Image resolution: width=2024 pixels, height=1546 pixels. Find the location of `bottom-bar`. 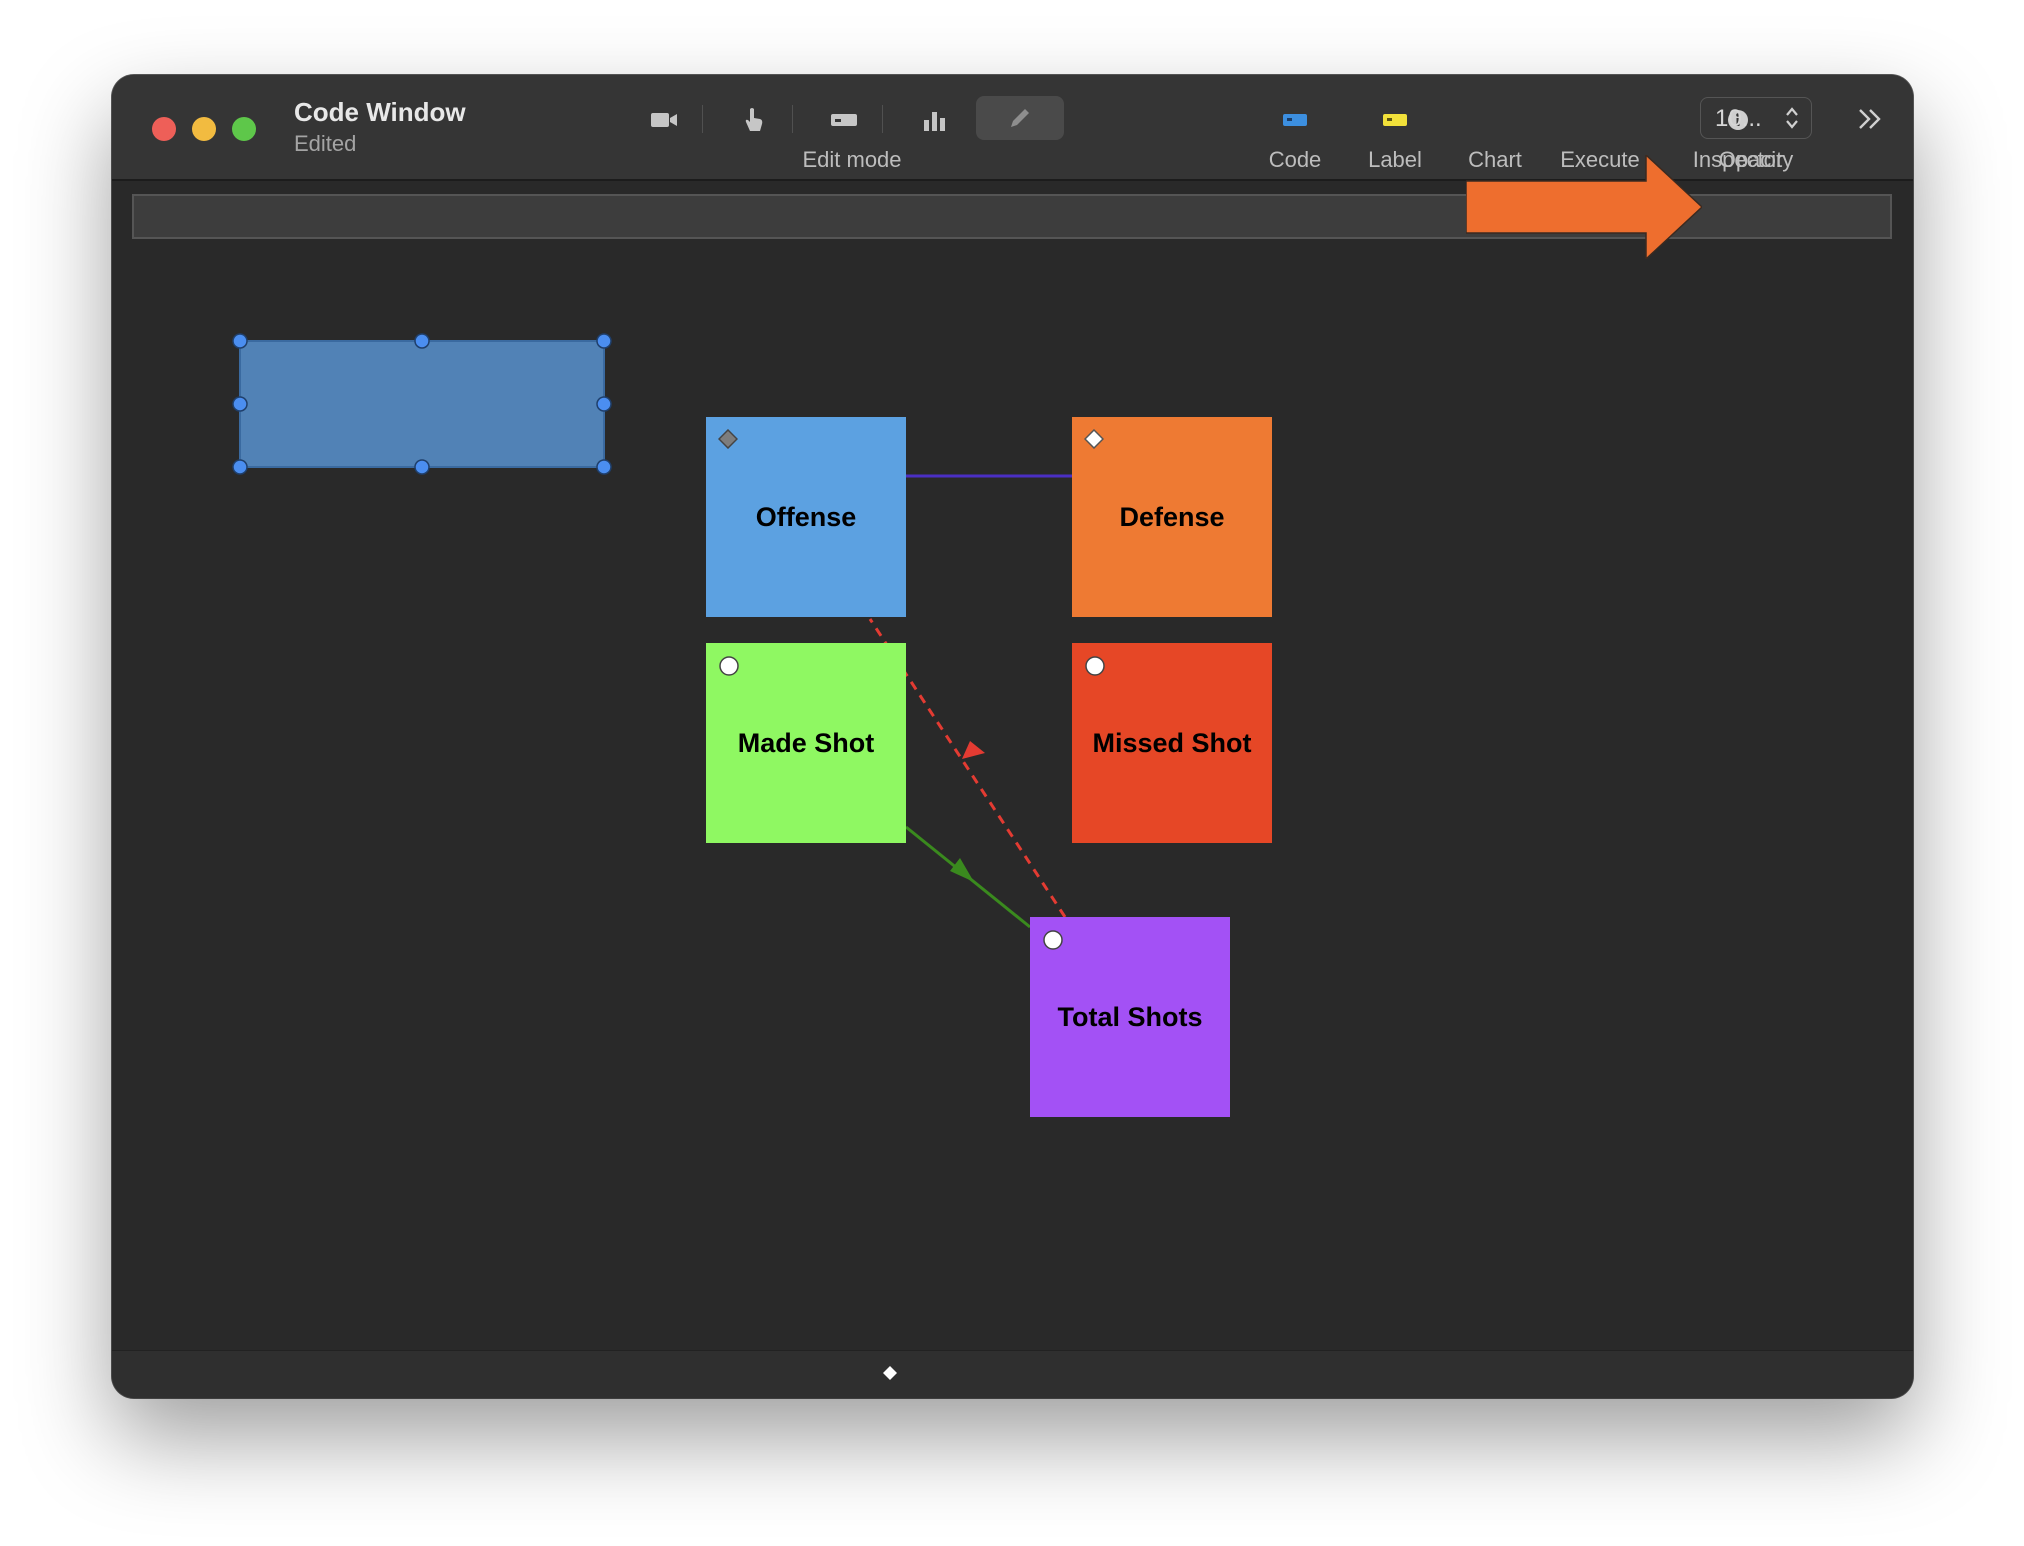

bottom-bar is located at coordinates (1012, 1374).